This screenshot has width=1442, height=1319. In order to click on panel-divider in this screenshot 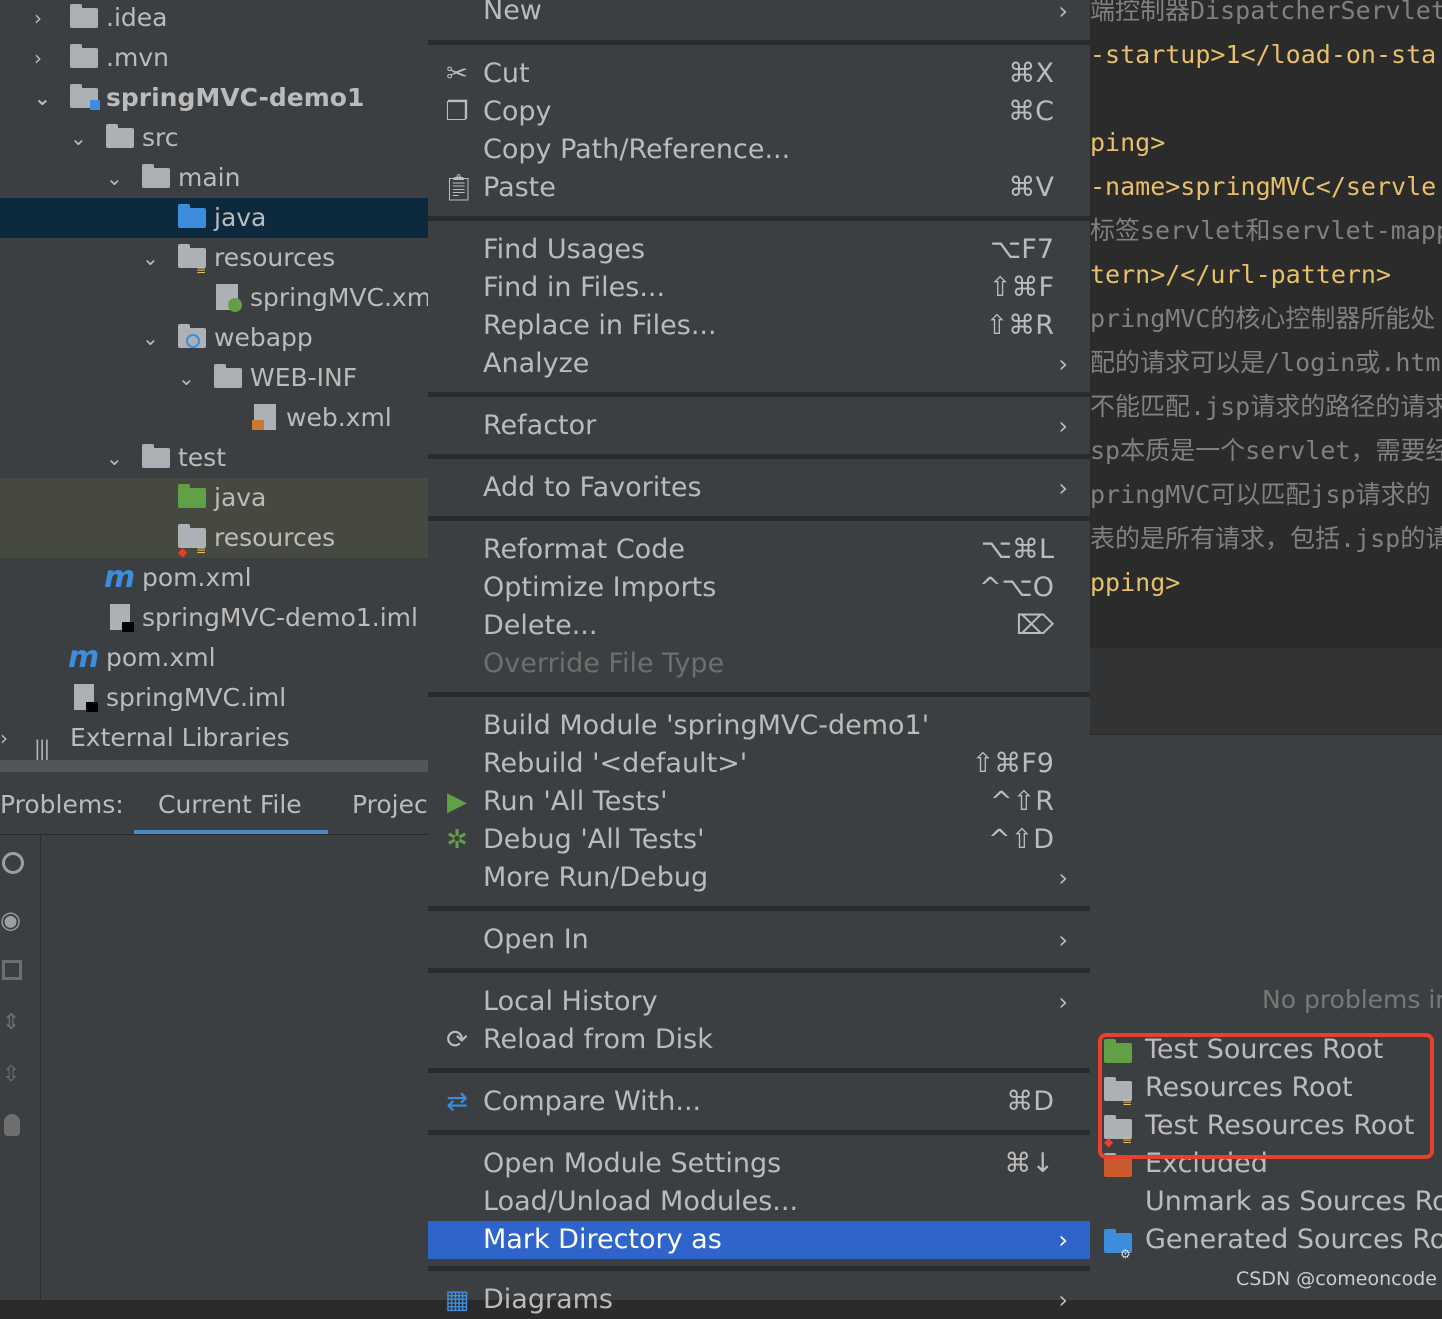, I will do `click(214, 766)`.